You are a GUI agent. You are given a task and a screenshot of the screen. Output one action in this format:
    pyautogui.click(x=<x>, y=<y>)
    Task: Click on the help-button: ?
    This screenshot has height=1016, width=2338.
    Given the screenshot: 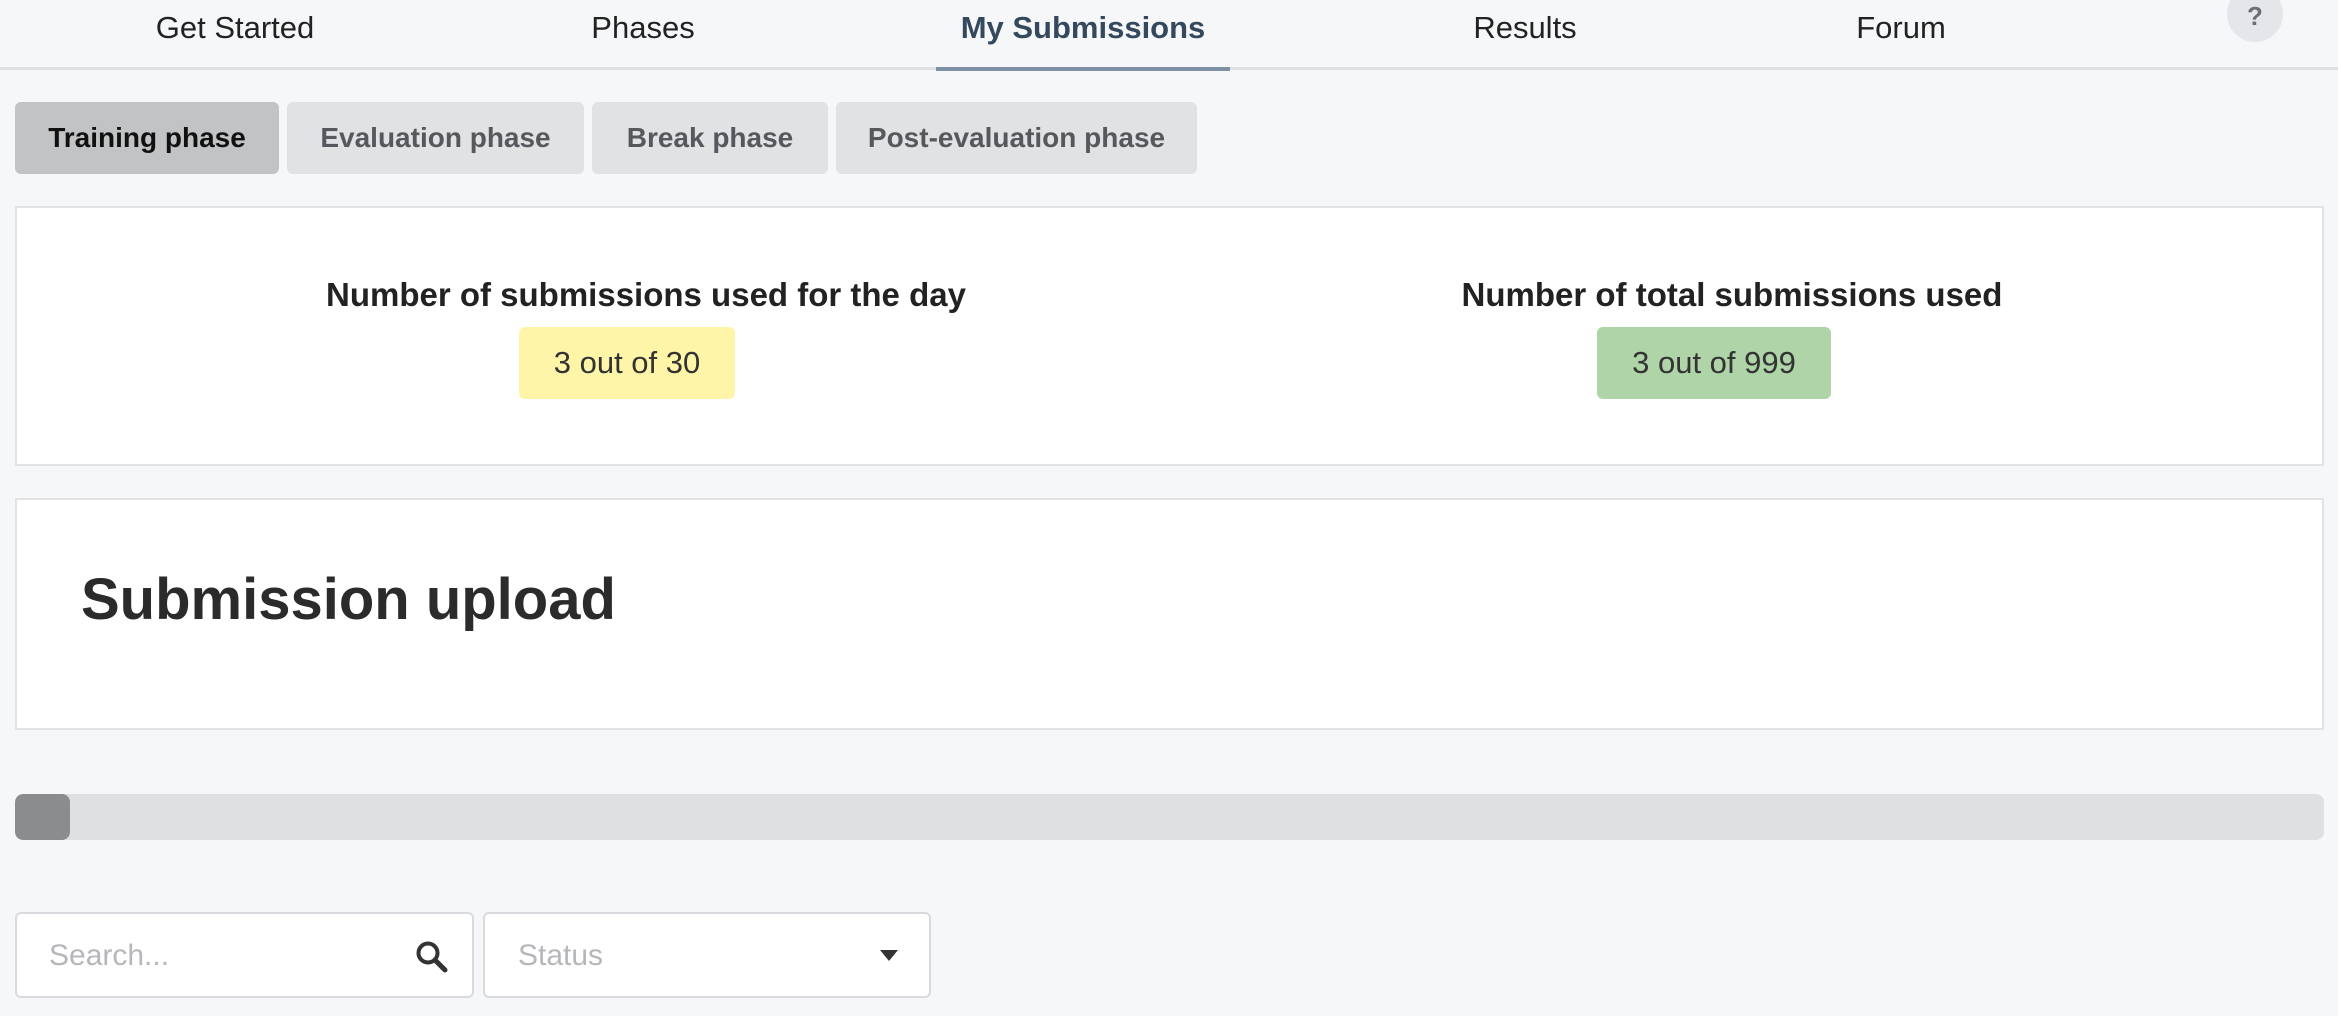 What is the action you would take?
    pyautogui.click(x=2255, y=21)
    